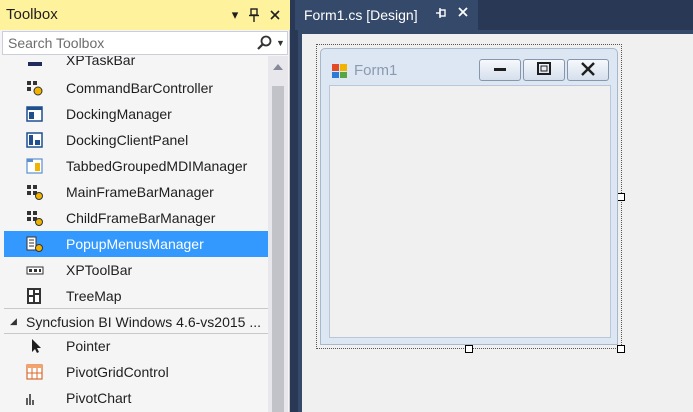  What do you see at coordinates (136, 64) in the screenshot?
I see `toolbox-item: XPTaskBar` at bounding box center [136, 64].